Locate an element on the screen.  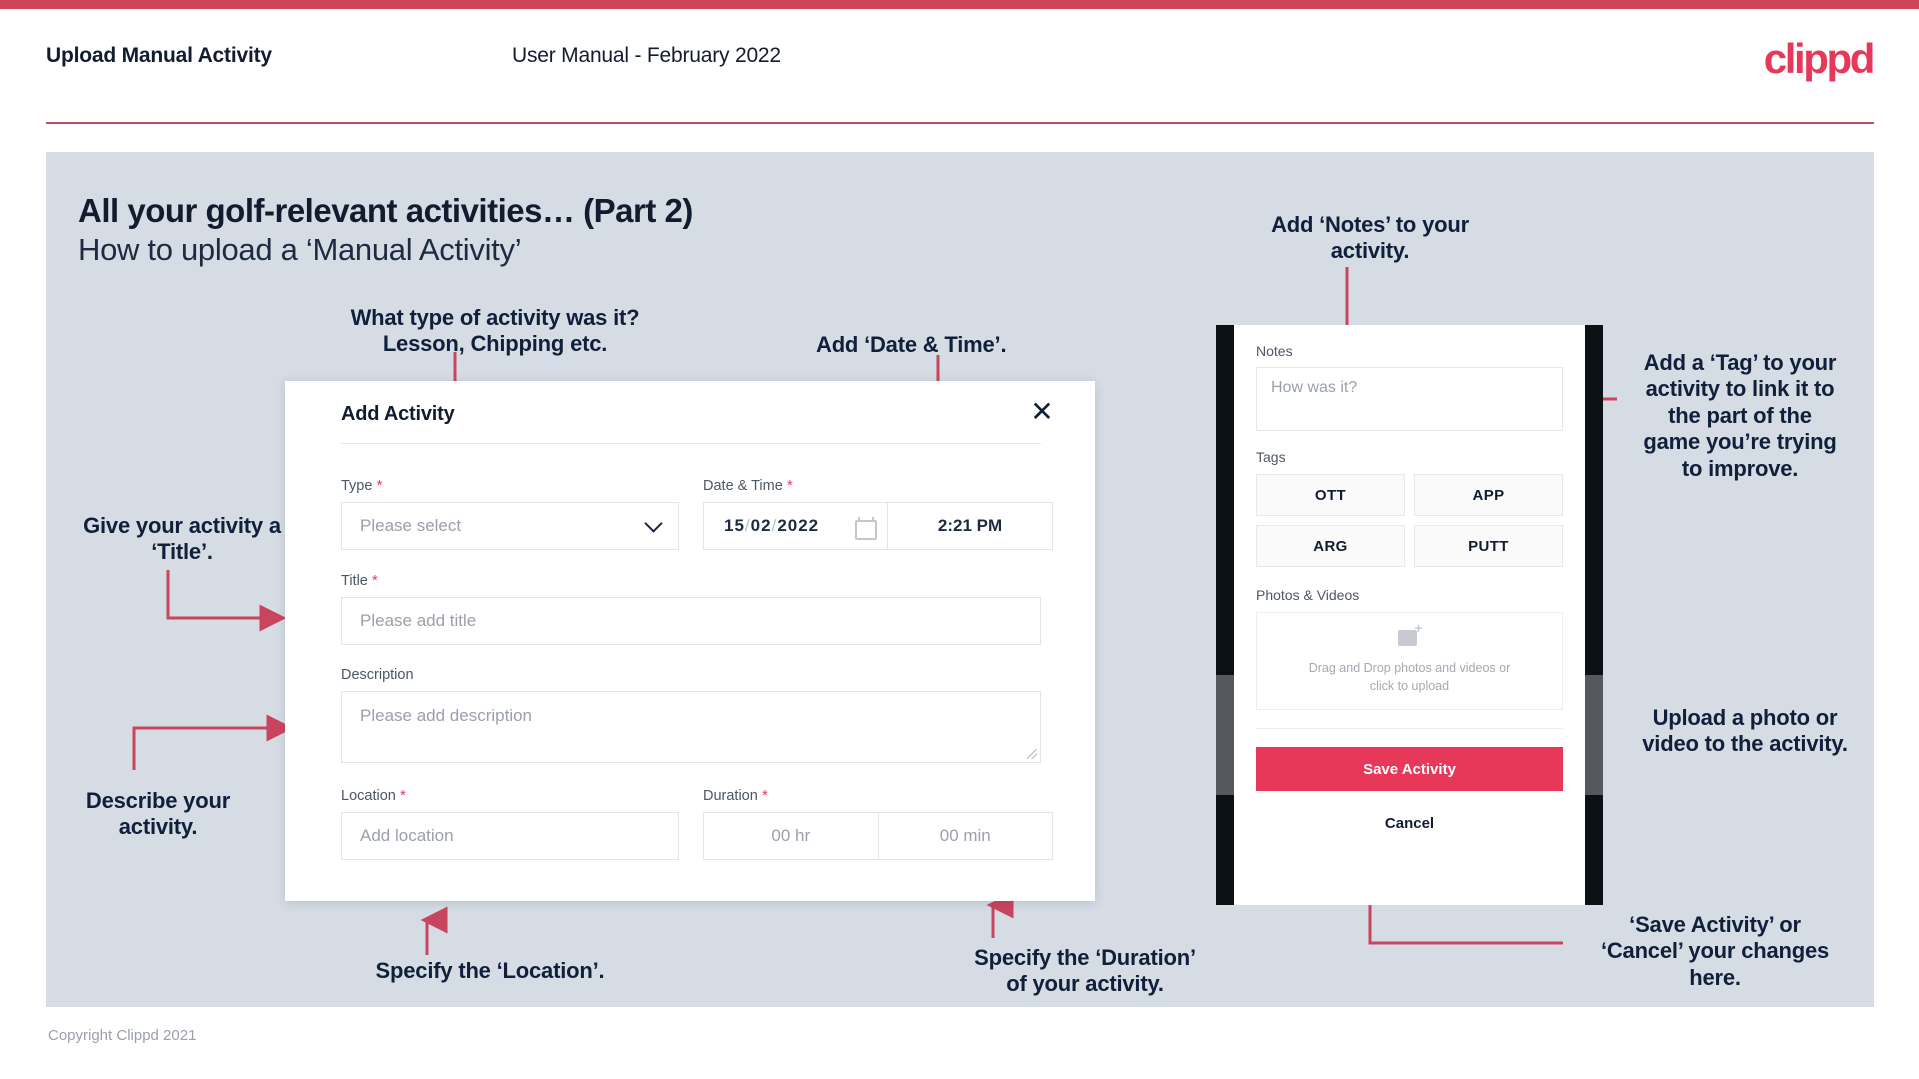
date-input: 15/02/2022 is located at coordinates (795, 526).